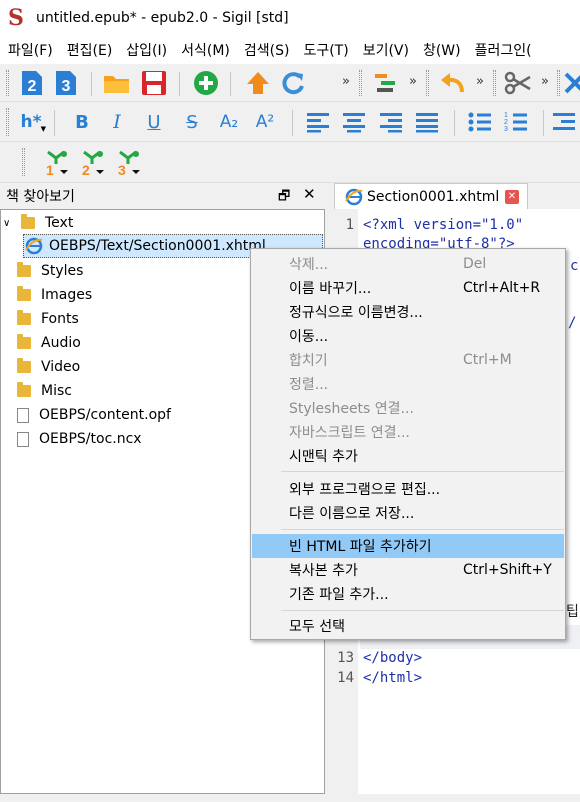  Describe the element at coordinates (206, 83) in the screenshot. I see `add-file-button` at that location.